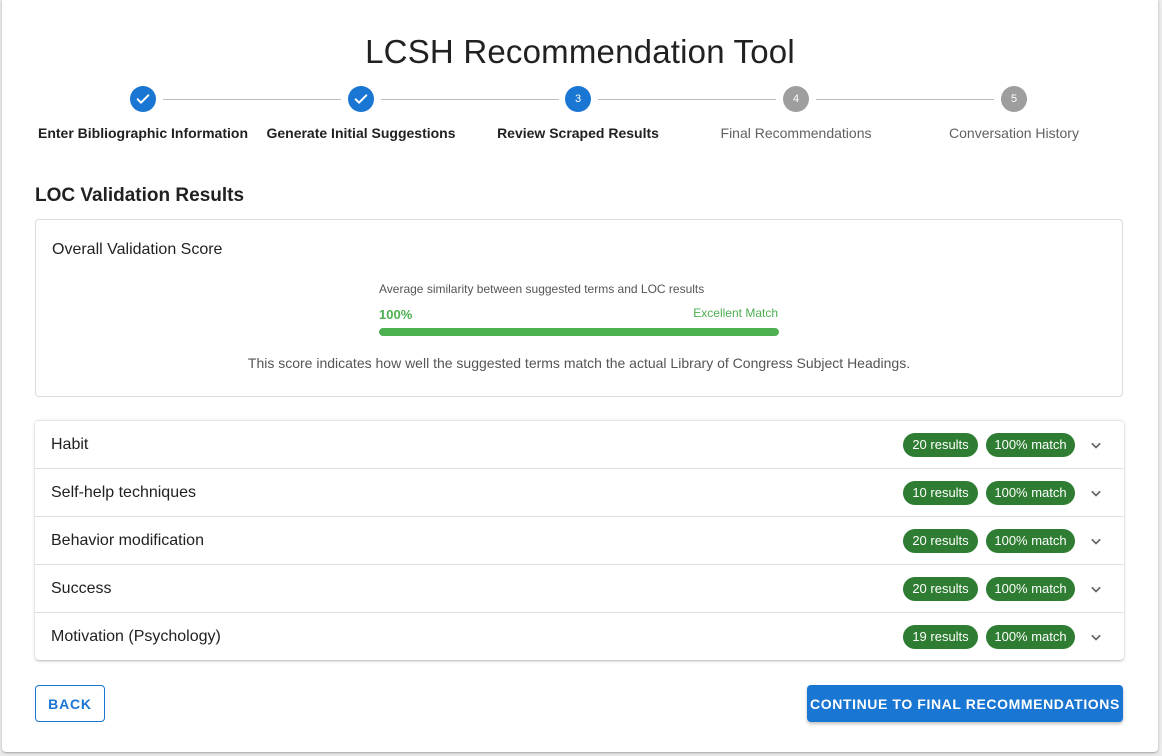 The width and height of the screenshot is (1162, 756). Describe the element at coordinates (143, 113) in the screenshot. I see `step-enter-bibliographic: Enter Bibliographic Information` at that location.